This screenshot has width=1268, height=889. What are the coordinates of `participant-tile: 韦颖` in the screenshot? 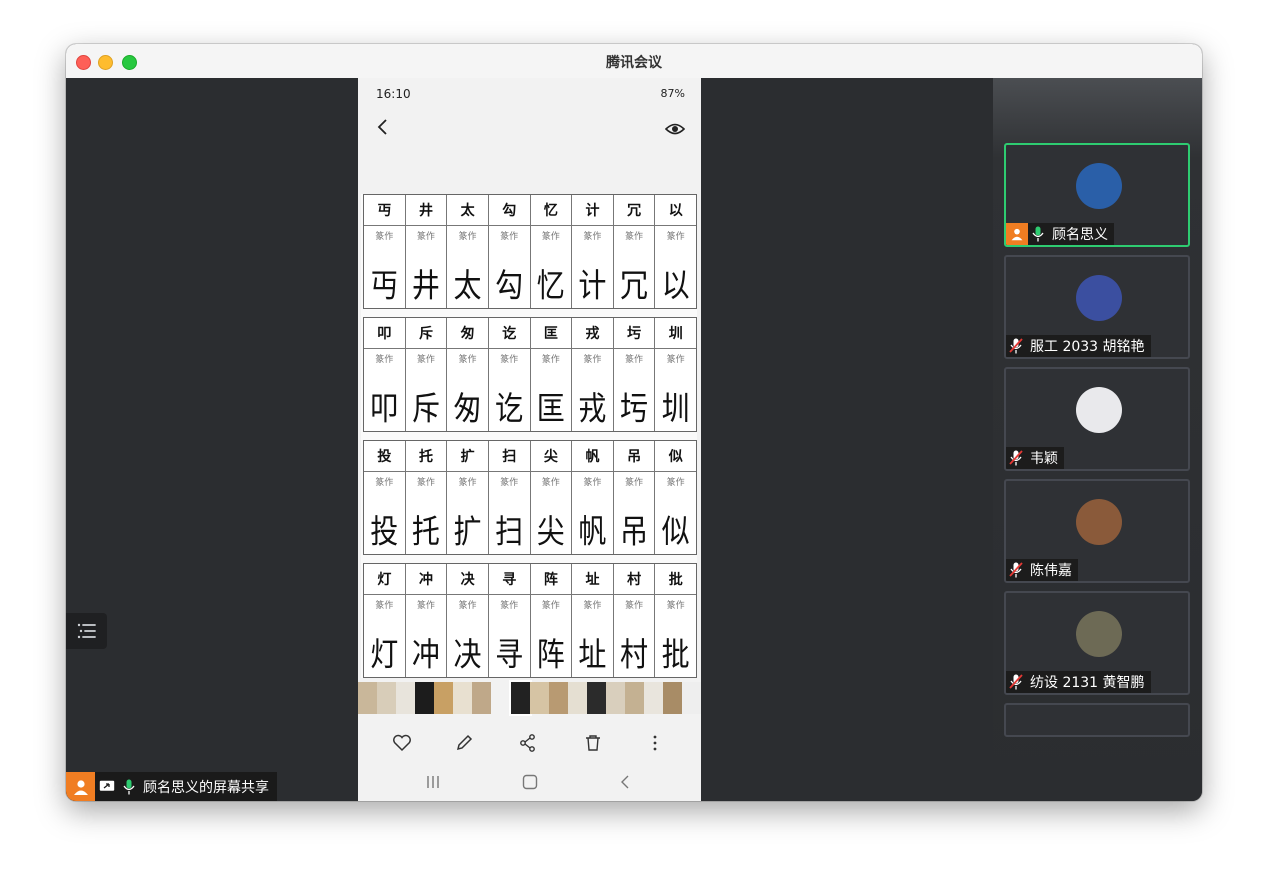 It's located at (1097, 419).